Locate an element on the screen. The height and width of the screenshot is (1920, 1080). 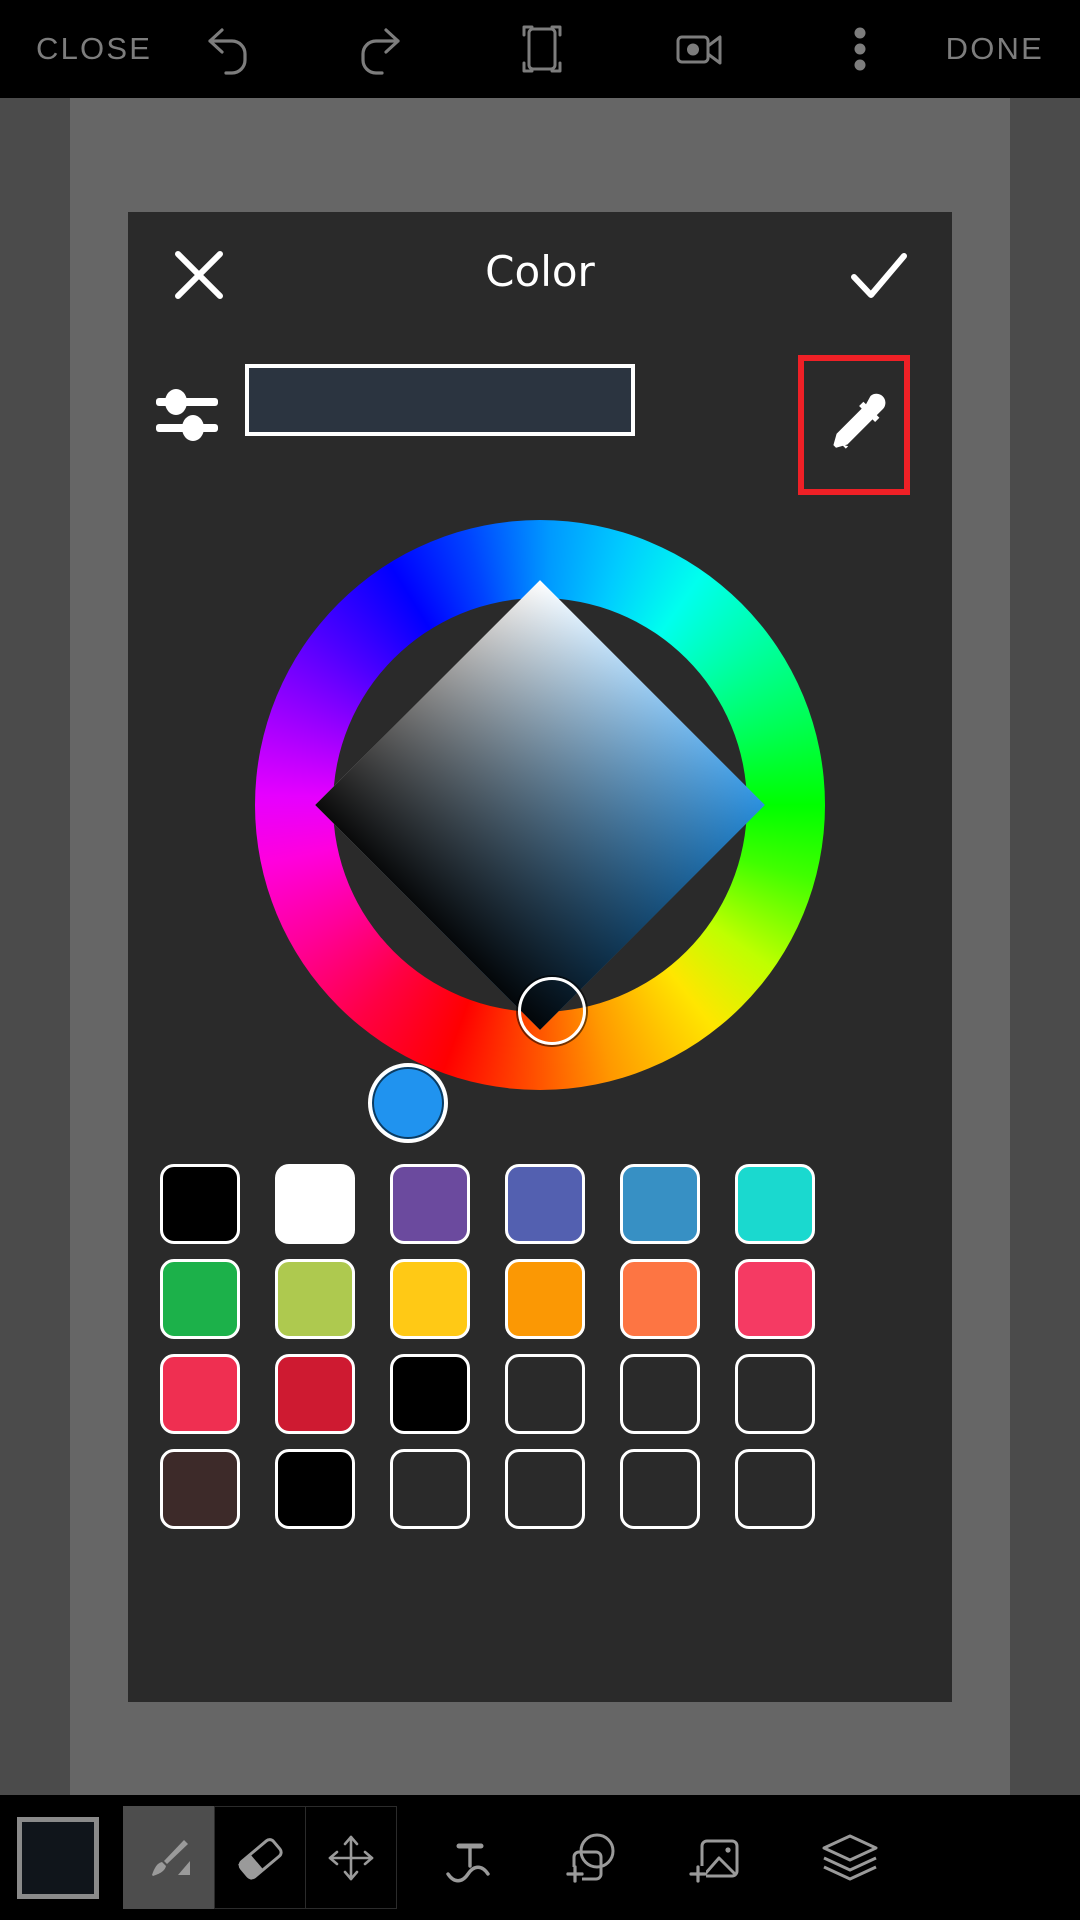
swatch-purple is located at coordinates (430, 1204).